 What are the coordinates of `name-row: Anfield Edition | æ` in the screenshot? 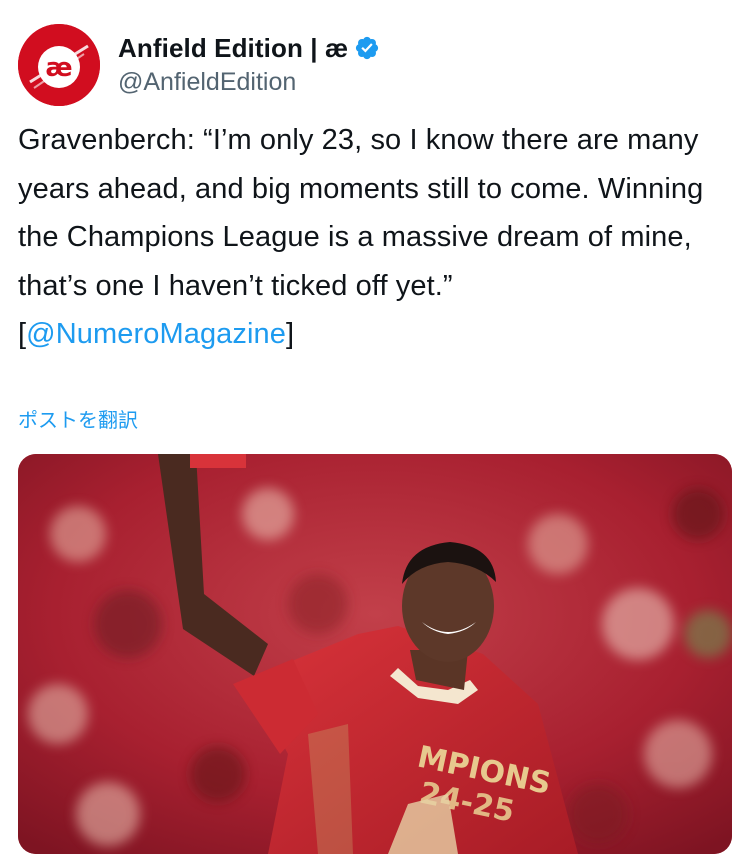 It's located at (249, 48).